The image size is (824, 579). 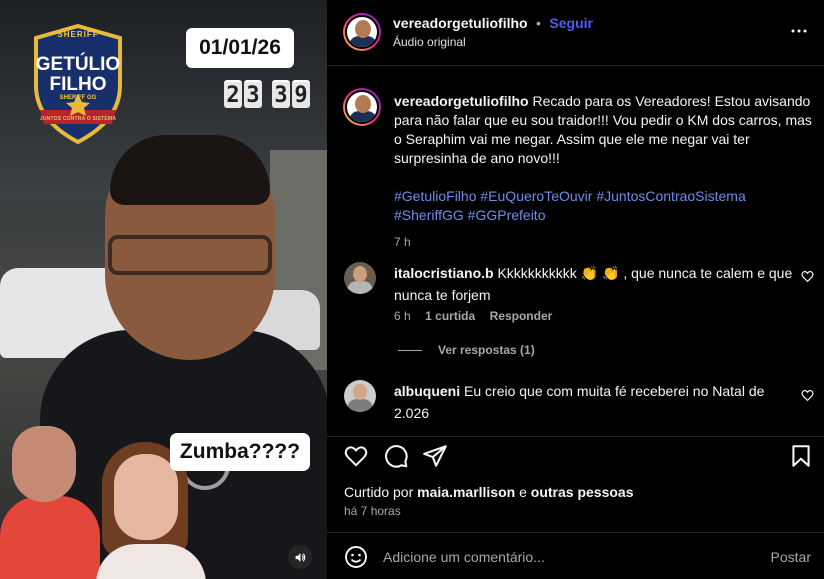 I want to click on logo-name-line1: GETÚLIO, so click(x=78, y=64).